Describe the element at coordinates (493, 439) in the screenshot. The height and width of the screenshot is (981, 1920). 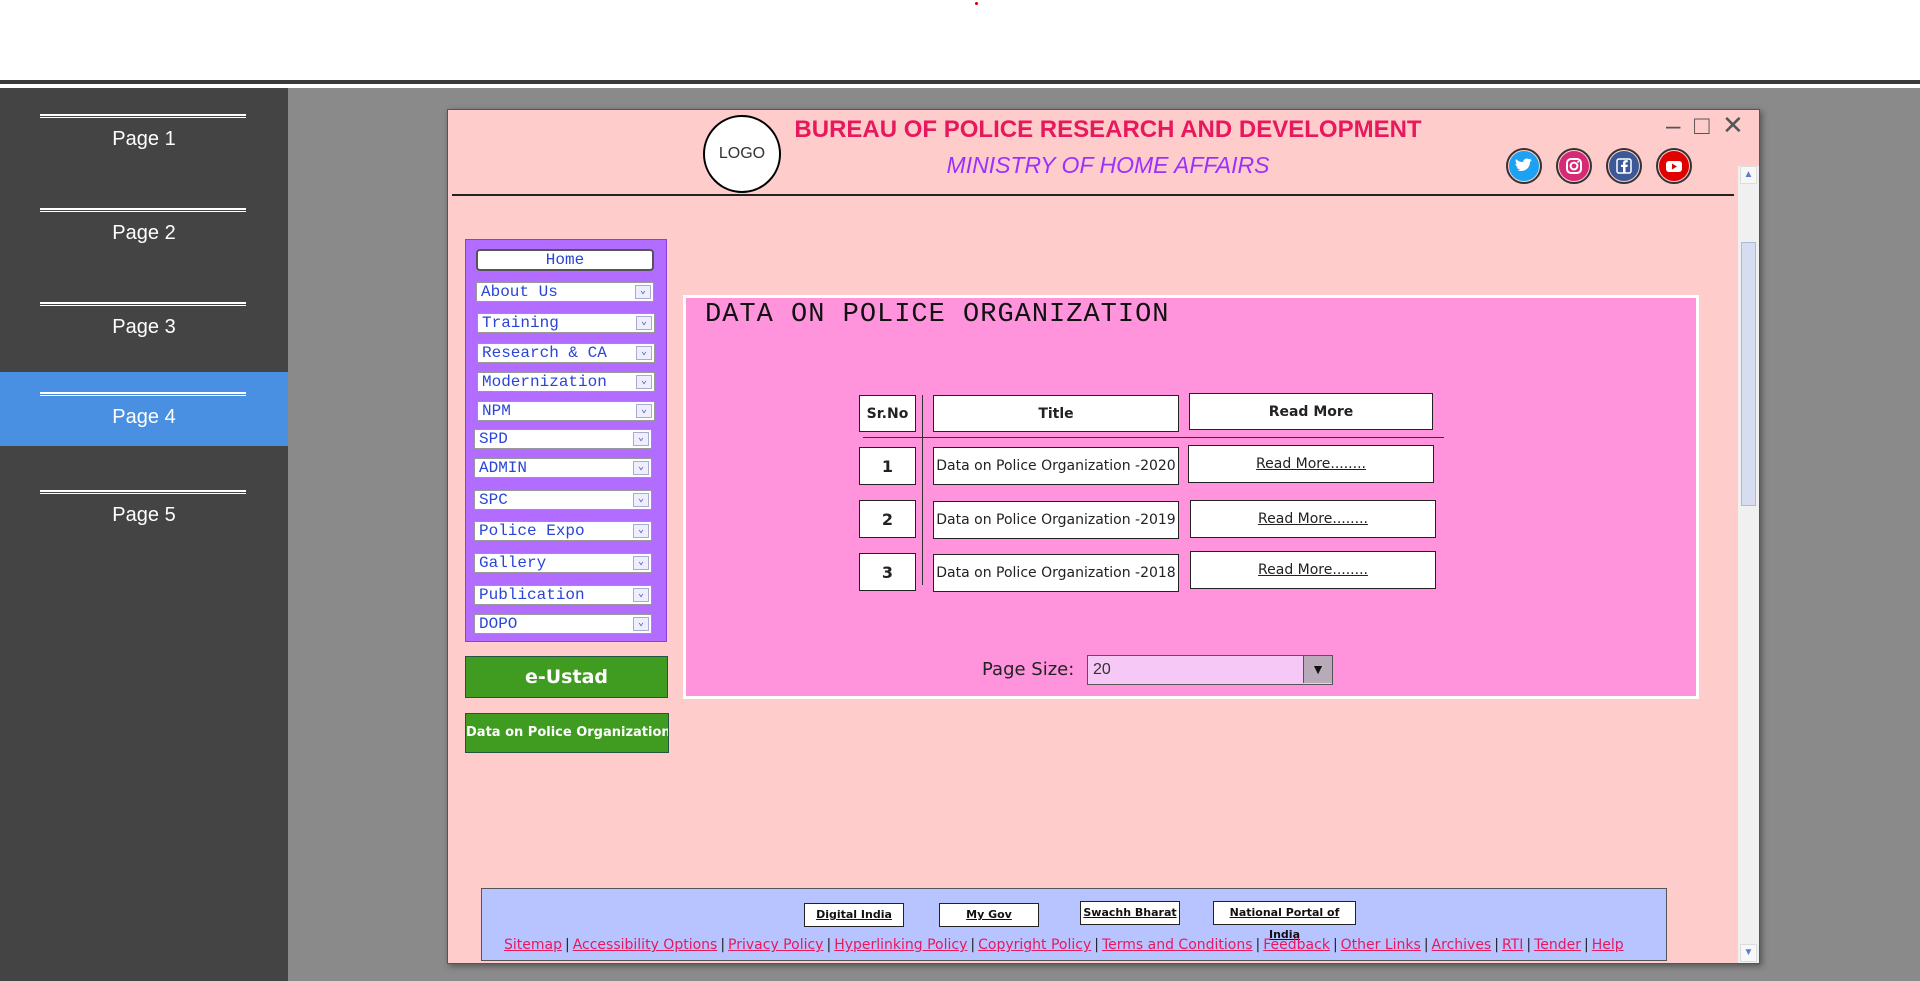
I see `menu-item-label: SPD` at that location.